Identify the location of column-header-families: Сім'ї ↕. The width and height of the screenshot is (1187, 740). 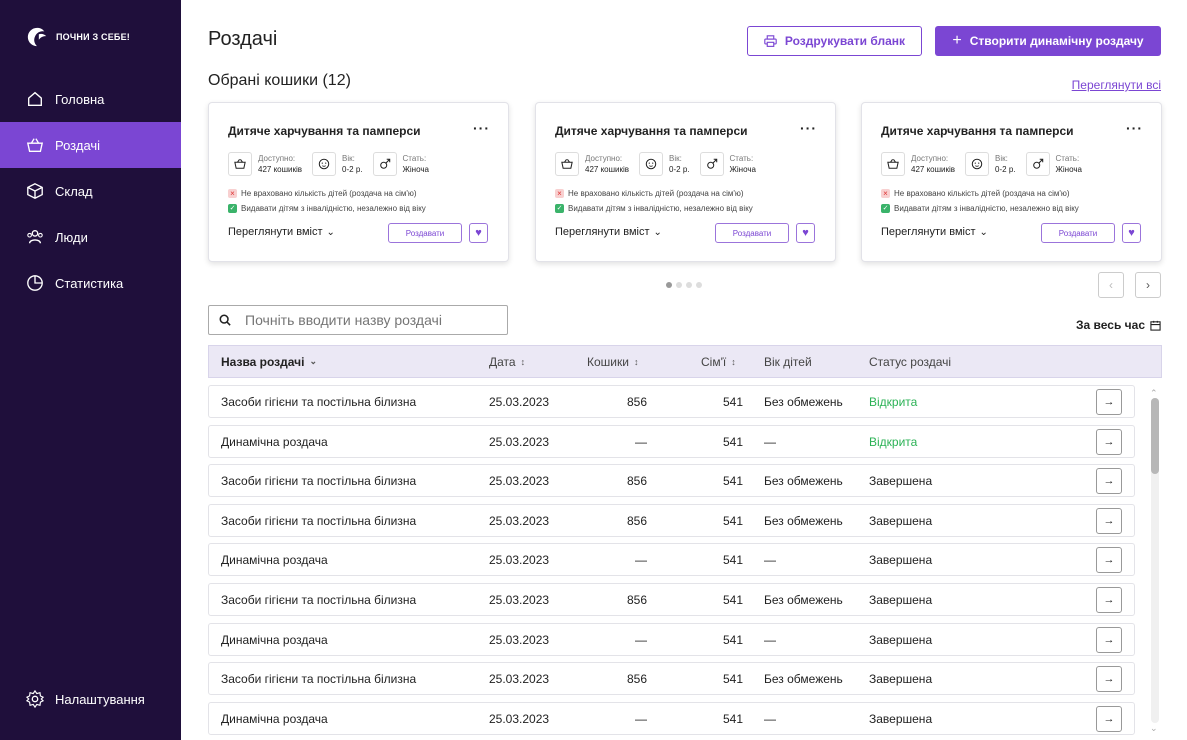
(718, 362).